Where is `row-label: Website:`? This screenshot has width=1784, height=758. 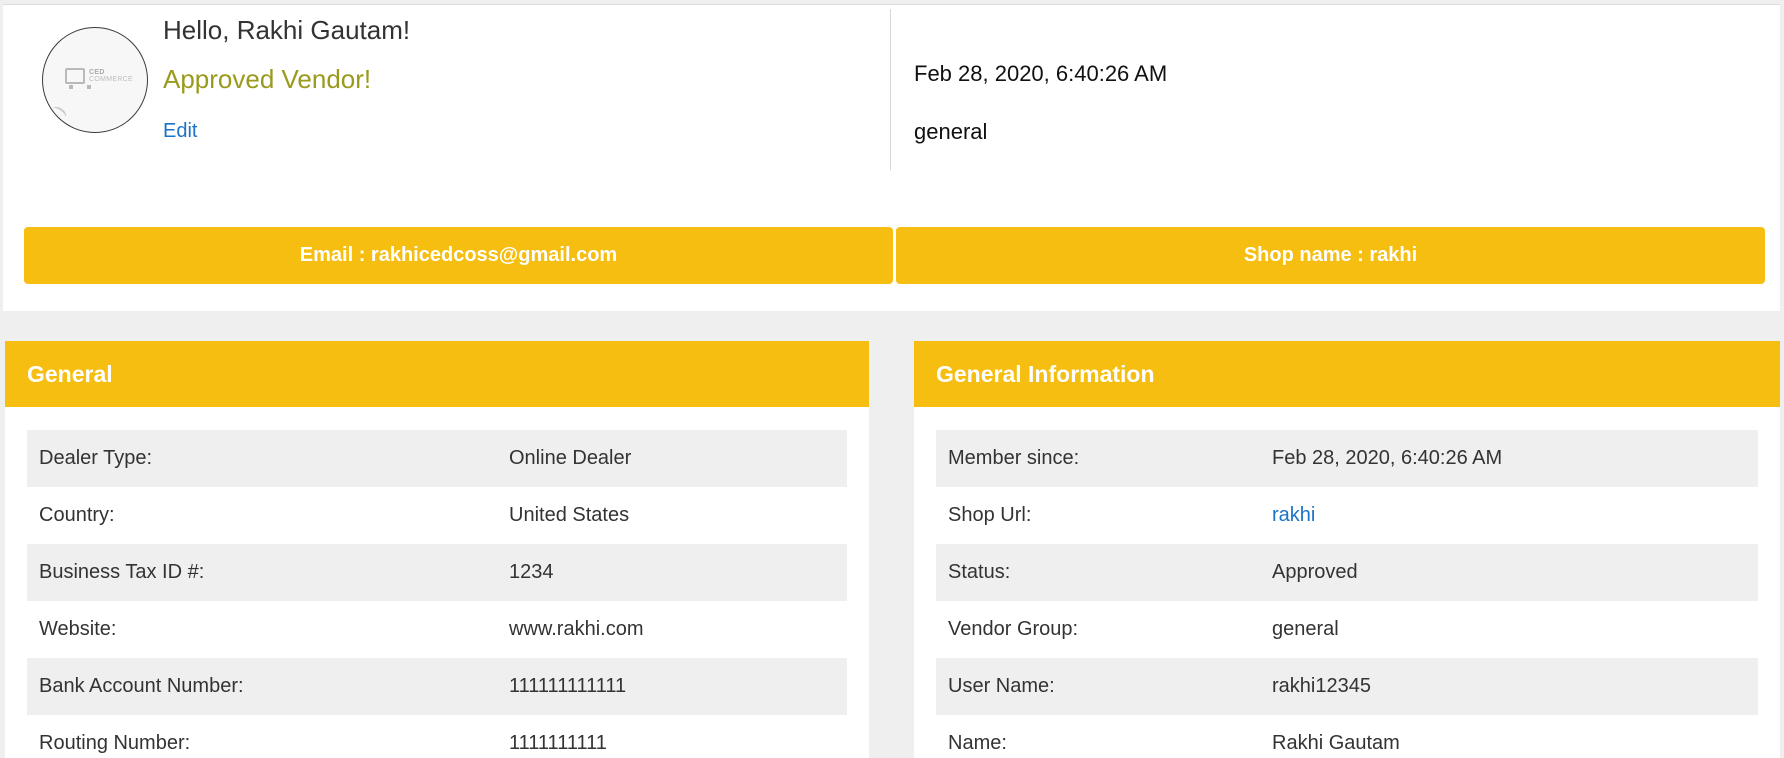 row-label: Website: is located at coordinates (78, 629).